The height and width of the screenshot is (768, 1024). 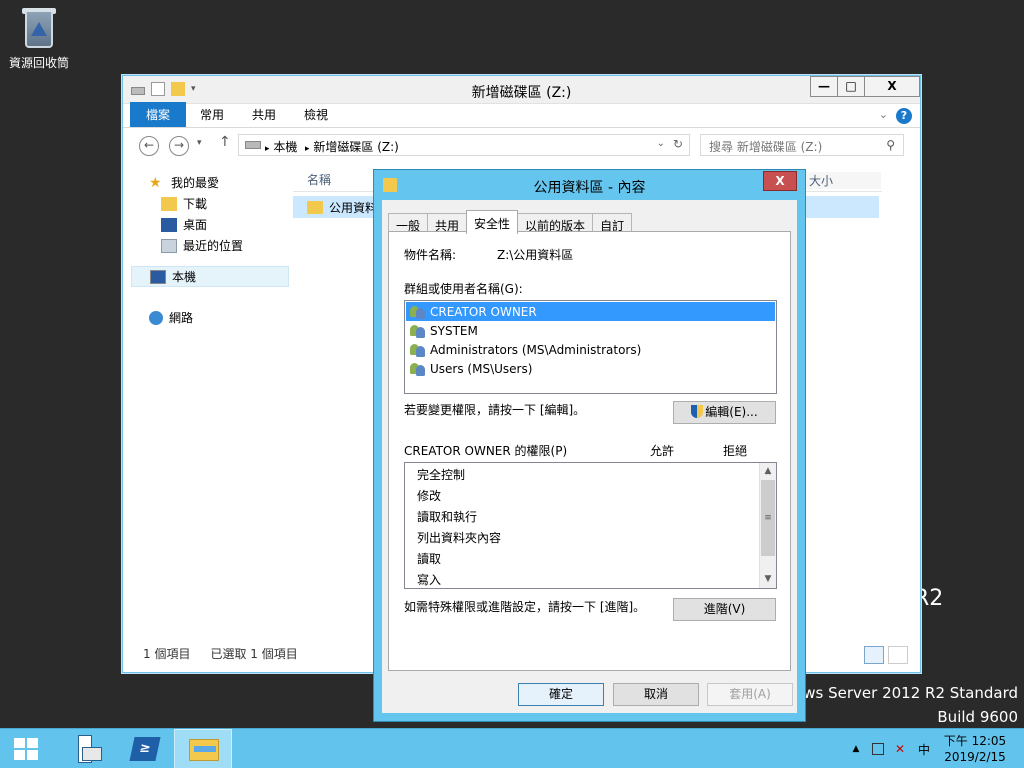 I want to click on breadcrumb-this-pc: 本機, so click(x=285, y=147).